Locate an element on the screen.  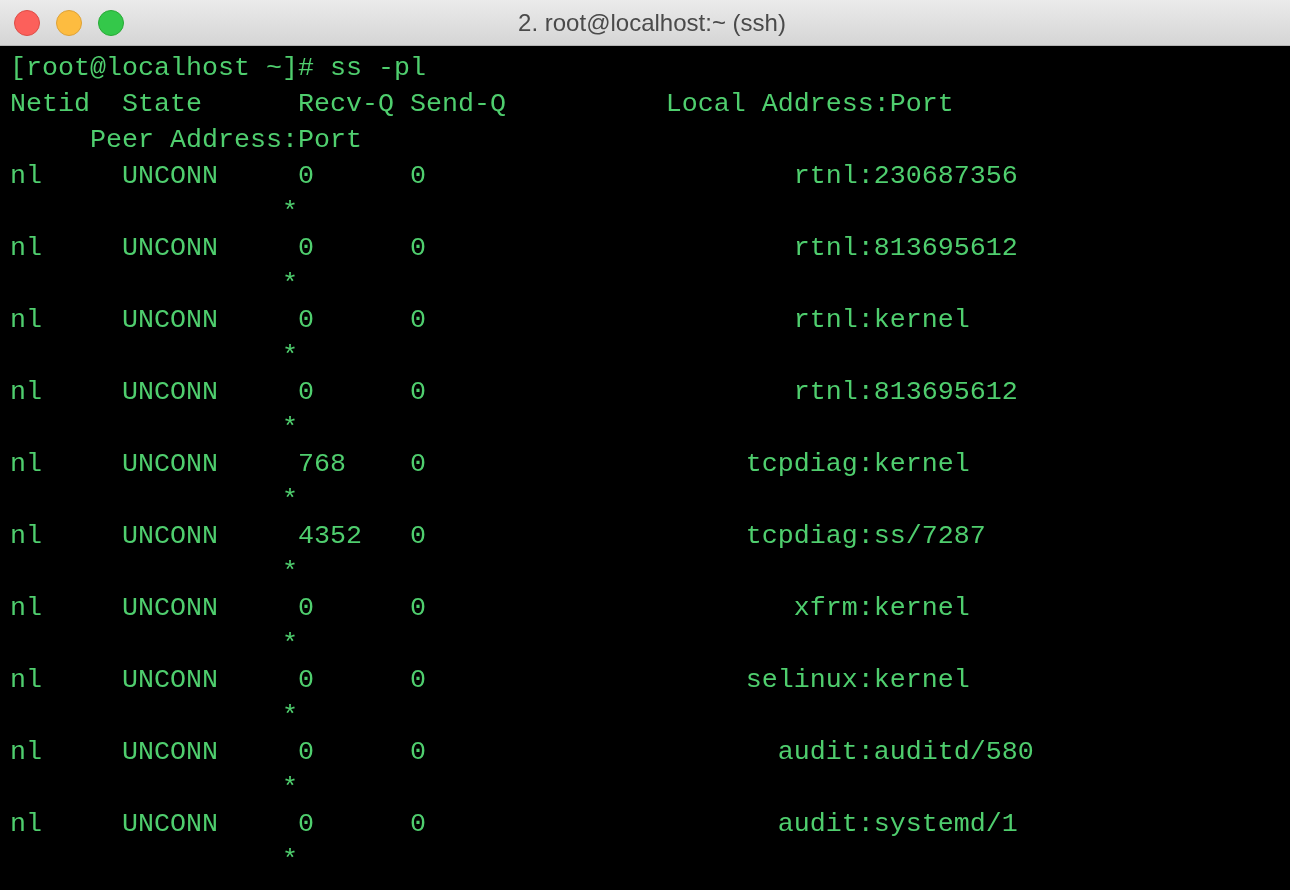
recv-queue-cell: 4352 is located at coordinates (329, 536).